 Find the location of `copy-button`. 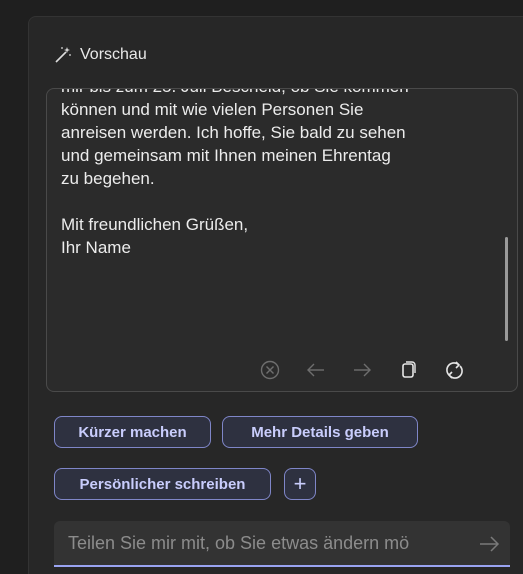

copy-button is located at coordinates (408, 370).